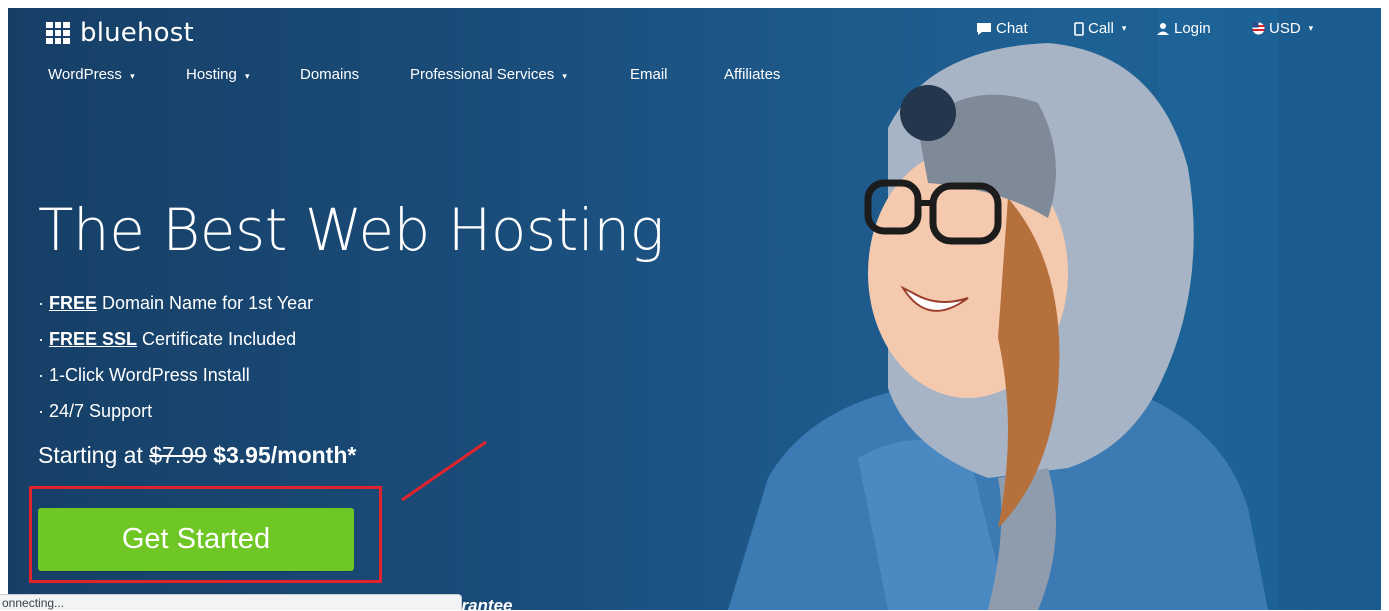 The image size is (1389, 611). I want to click on feature-item: · FREE Domain Name for 1st Year, so click(175, 309).